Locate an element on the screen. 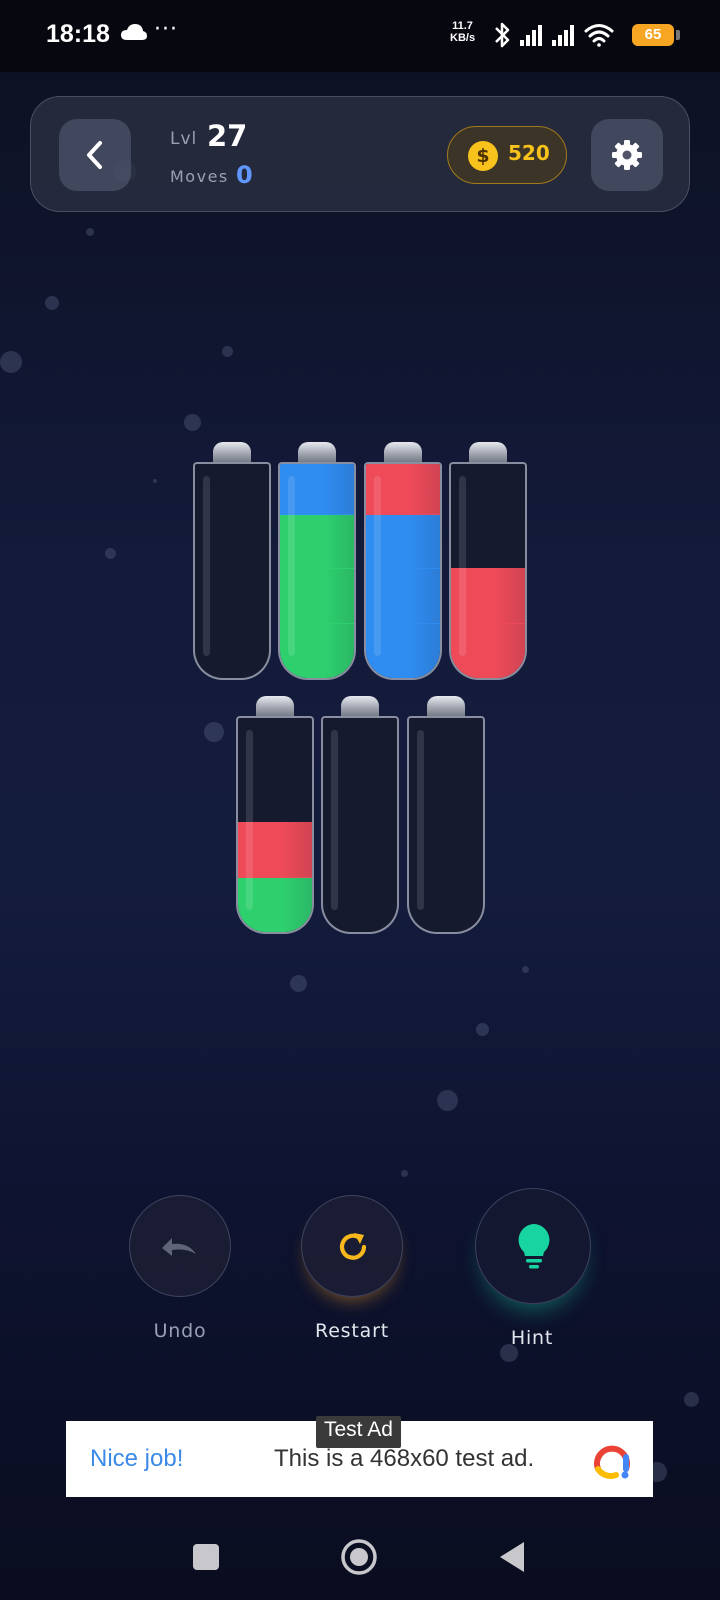 This screenshot has height=1600, width=720. undo-icon is located at coordinates (179, 1247).